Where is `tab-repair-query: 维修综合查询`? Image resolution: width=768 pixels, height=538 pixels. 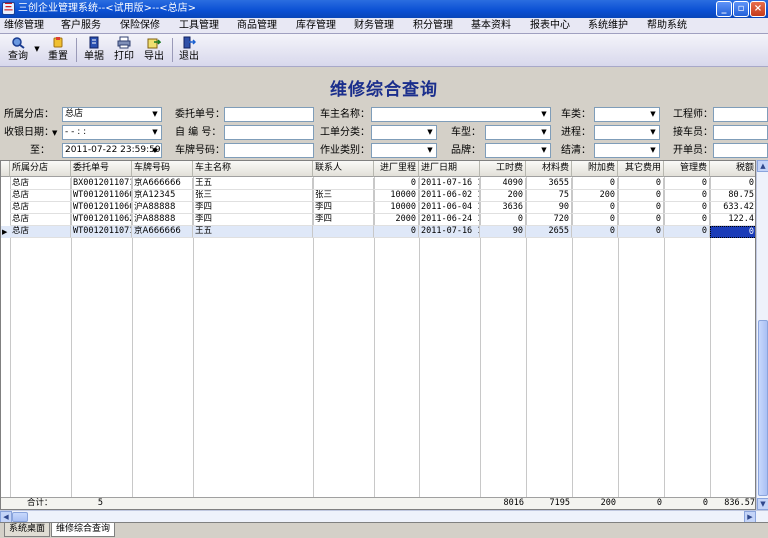 tab-repair-query: 维修综合查询 is located at coordinates (83, 530).